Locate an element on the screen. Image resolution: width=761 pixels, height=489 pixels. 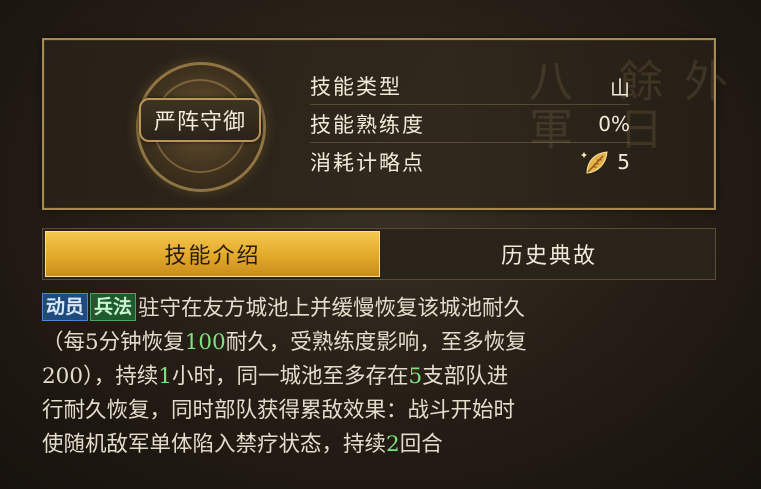
description-text: 回合 is located at coordinates (421, 444).